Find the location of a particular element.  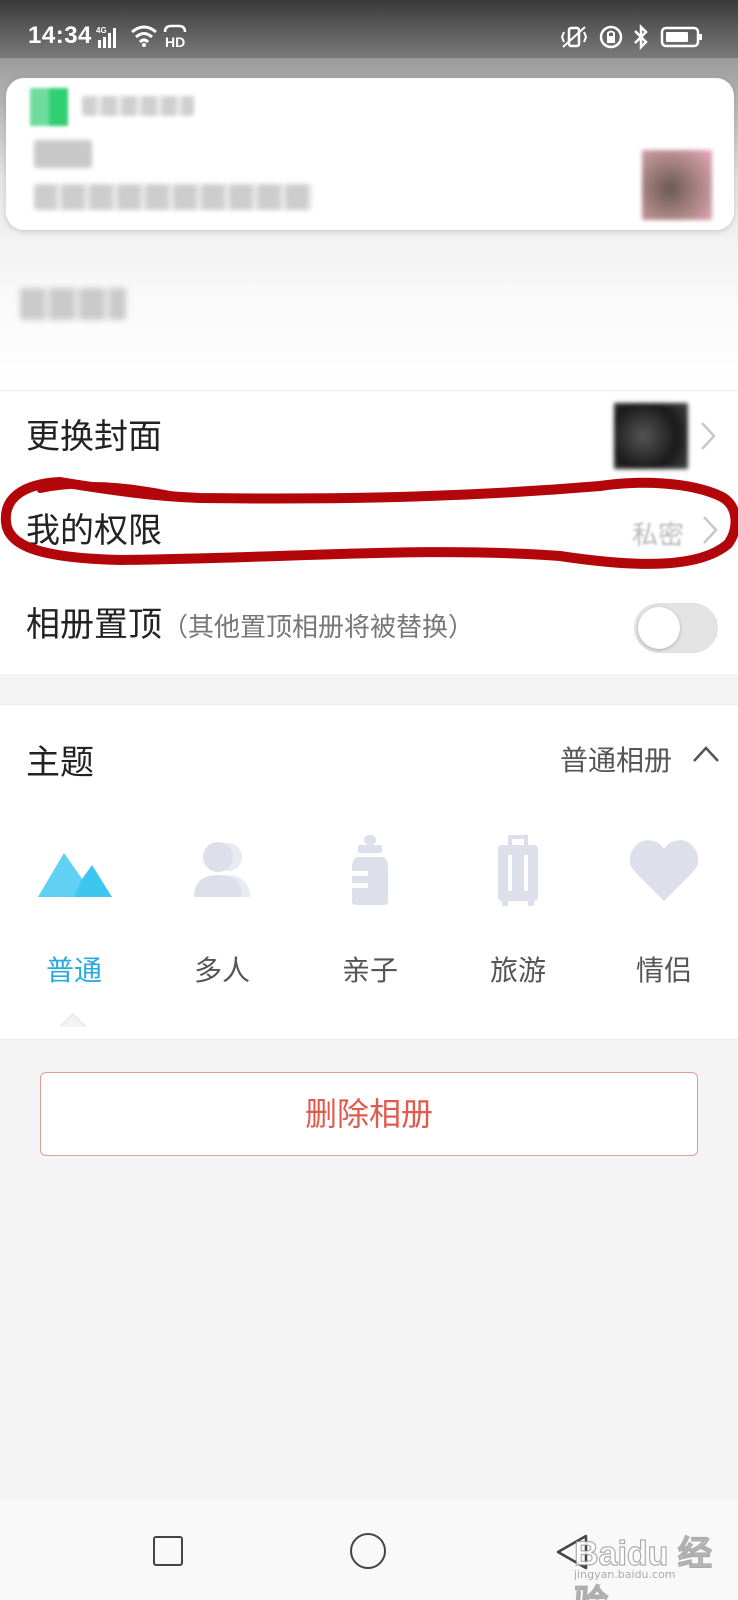

theme-option-multi: 多人 is located at coordinates (222, 920).